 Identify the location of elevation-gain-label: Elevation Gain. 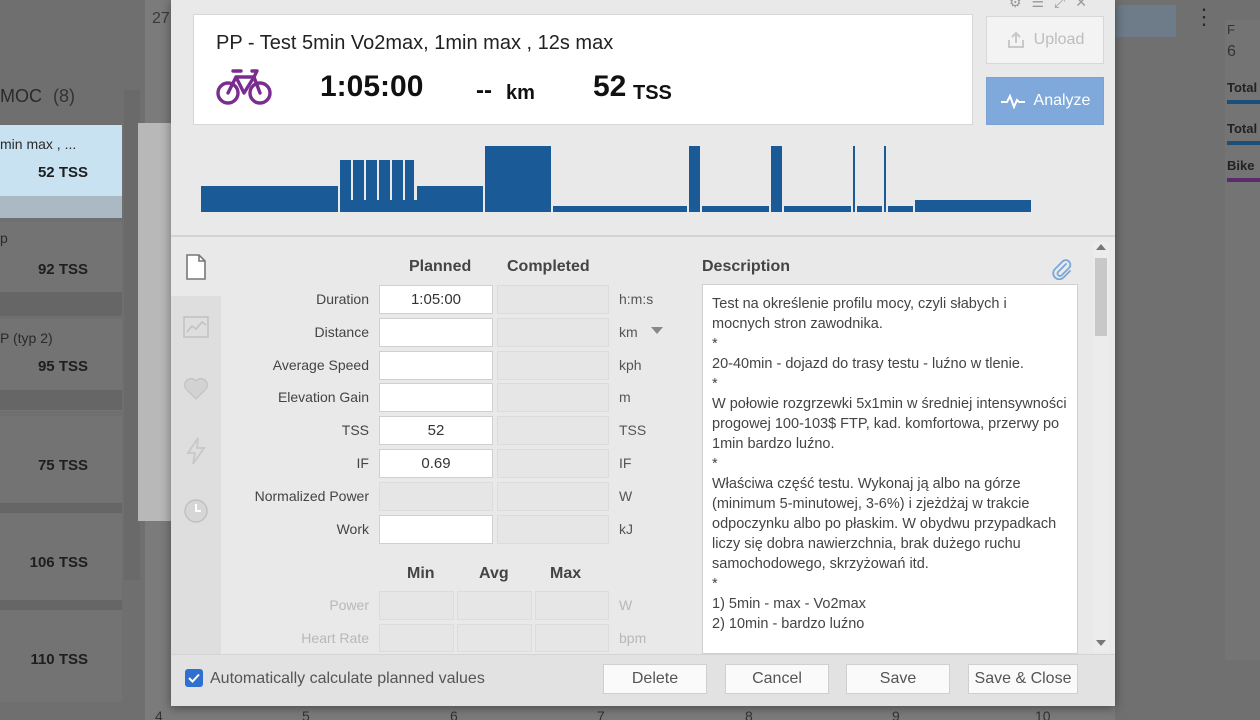
(323, 397).